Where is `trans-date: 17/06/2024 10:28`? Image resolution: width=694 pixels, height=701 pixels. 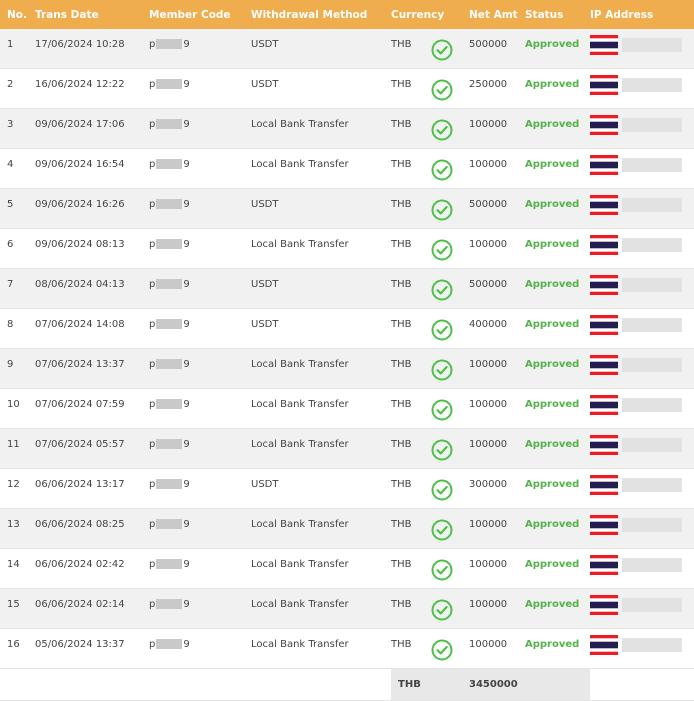
trans-date: 17/06/2024 10:28 is located at coordinates (80, 44).